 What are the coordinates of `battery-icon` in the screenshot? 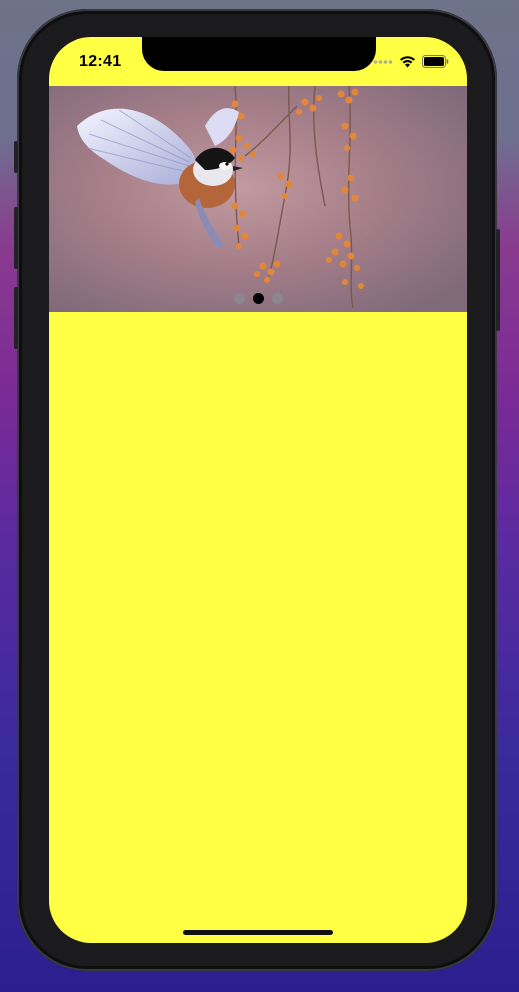 It's located at (435, 61).